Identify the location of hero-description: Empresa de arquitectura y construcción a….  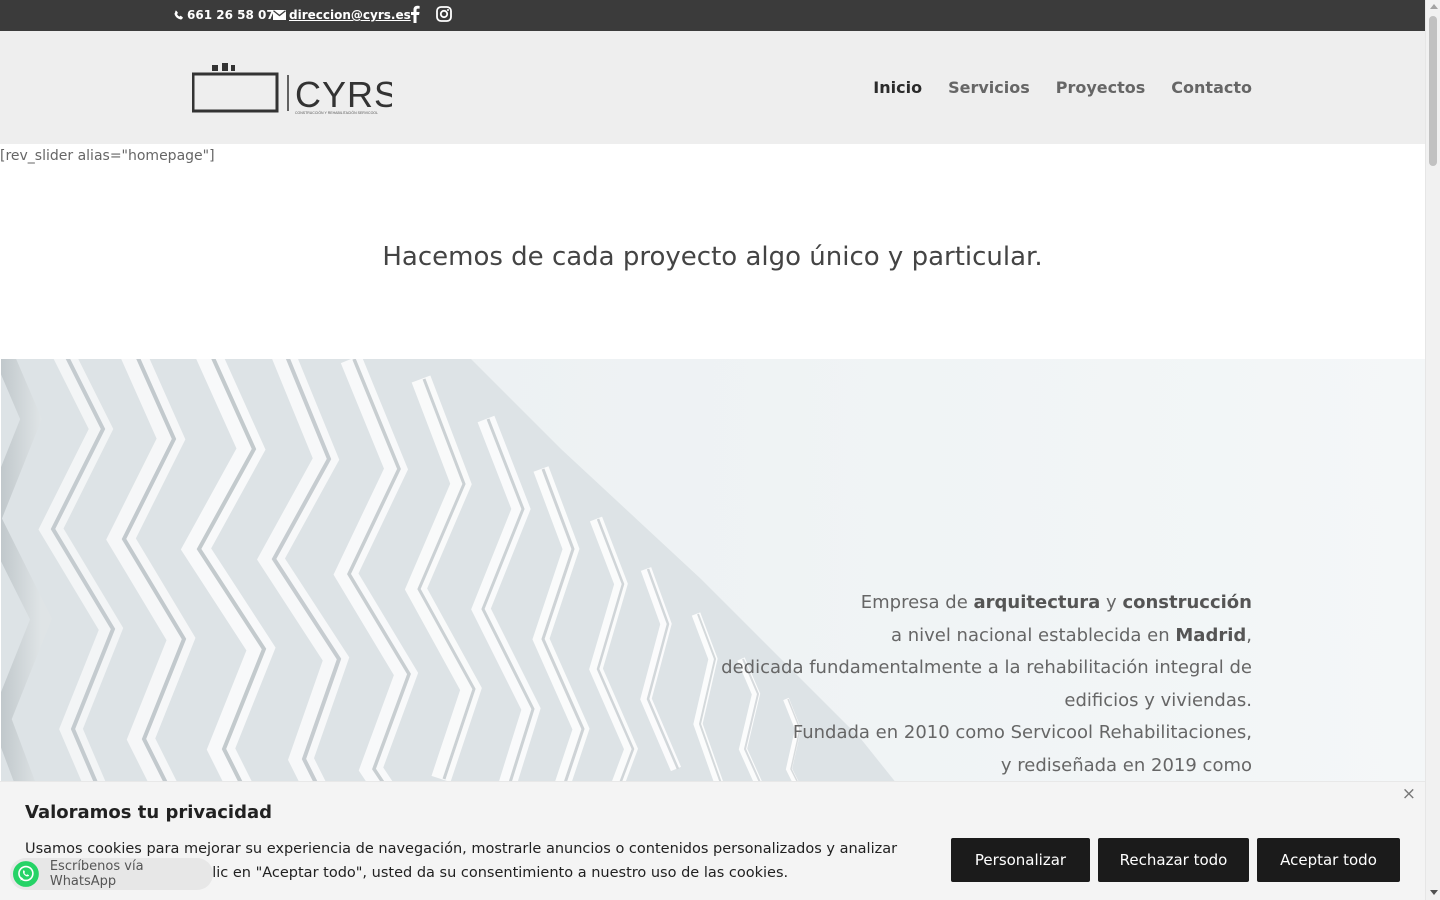
(972, 684).